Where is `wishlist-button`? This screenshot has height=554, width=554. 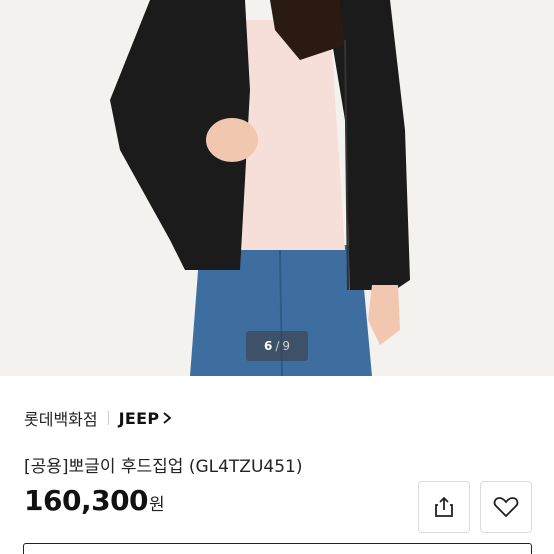
wishlist-button is located at coordinates (506, 507).